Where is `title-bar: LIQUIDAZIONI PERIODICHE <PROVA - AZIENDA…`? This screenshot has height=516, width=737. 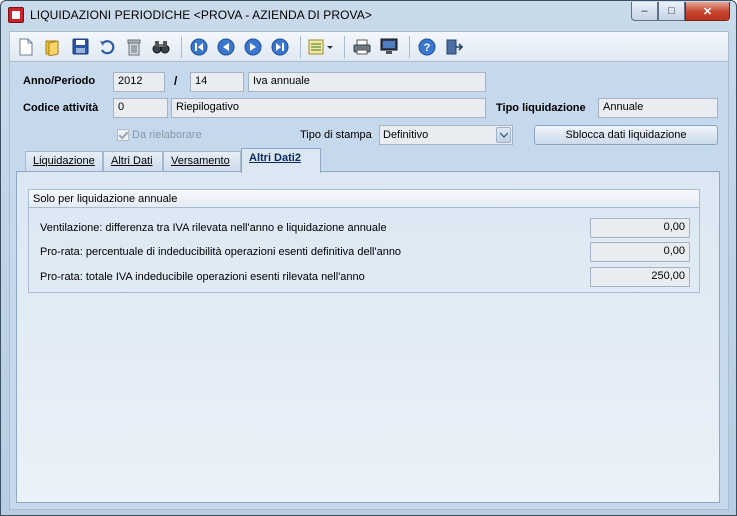 title-bar: LIQUIDAZIONI PERIODICHE <PROVA - AZIENDA… is located at coordinates (368, 15).